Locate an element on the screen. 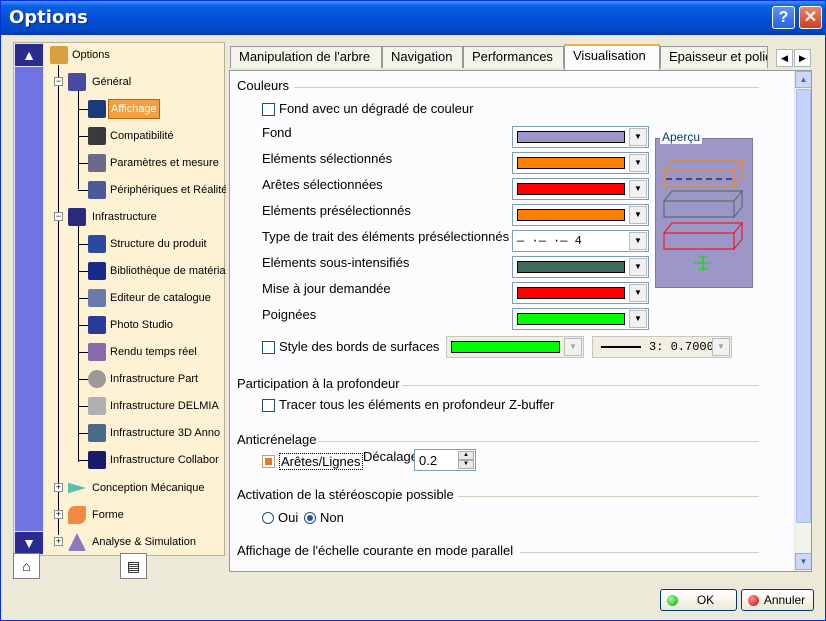 The image size is (826, 621). gear-icon is located at coordinates (97, 379).